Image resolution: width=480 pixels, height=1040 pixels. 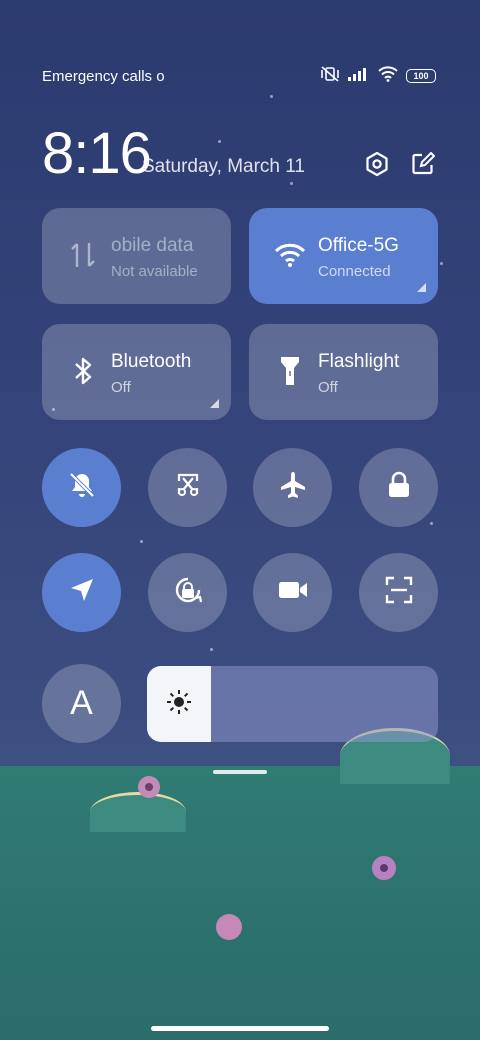 I want to click on flashlight-icon, so click(x=290, y=371).